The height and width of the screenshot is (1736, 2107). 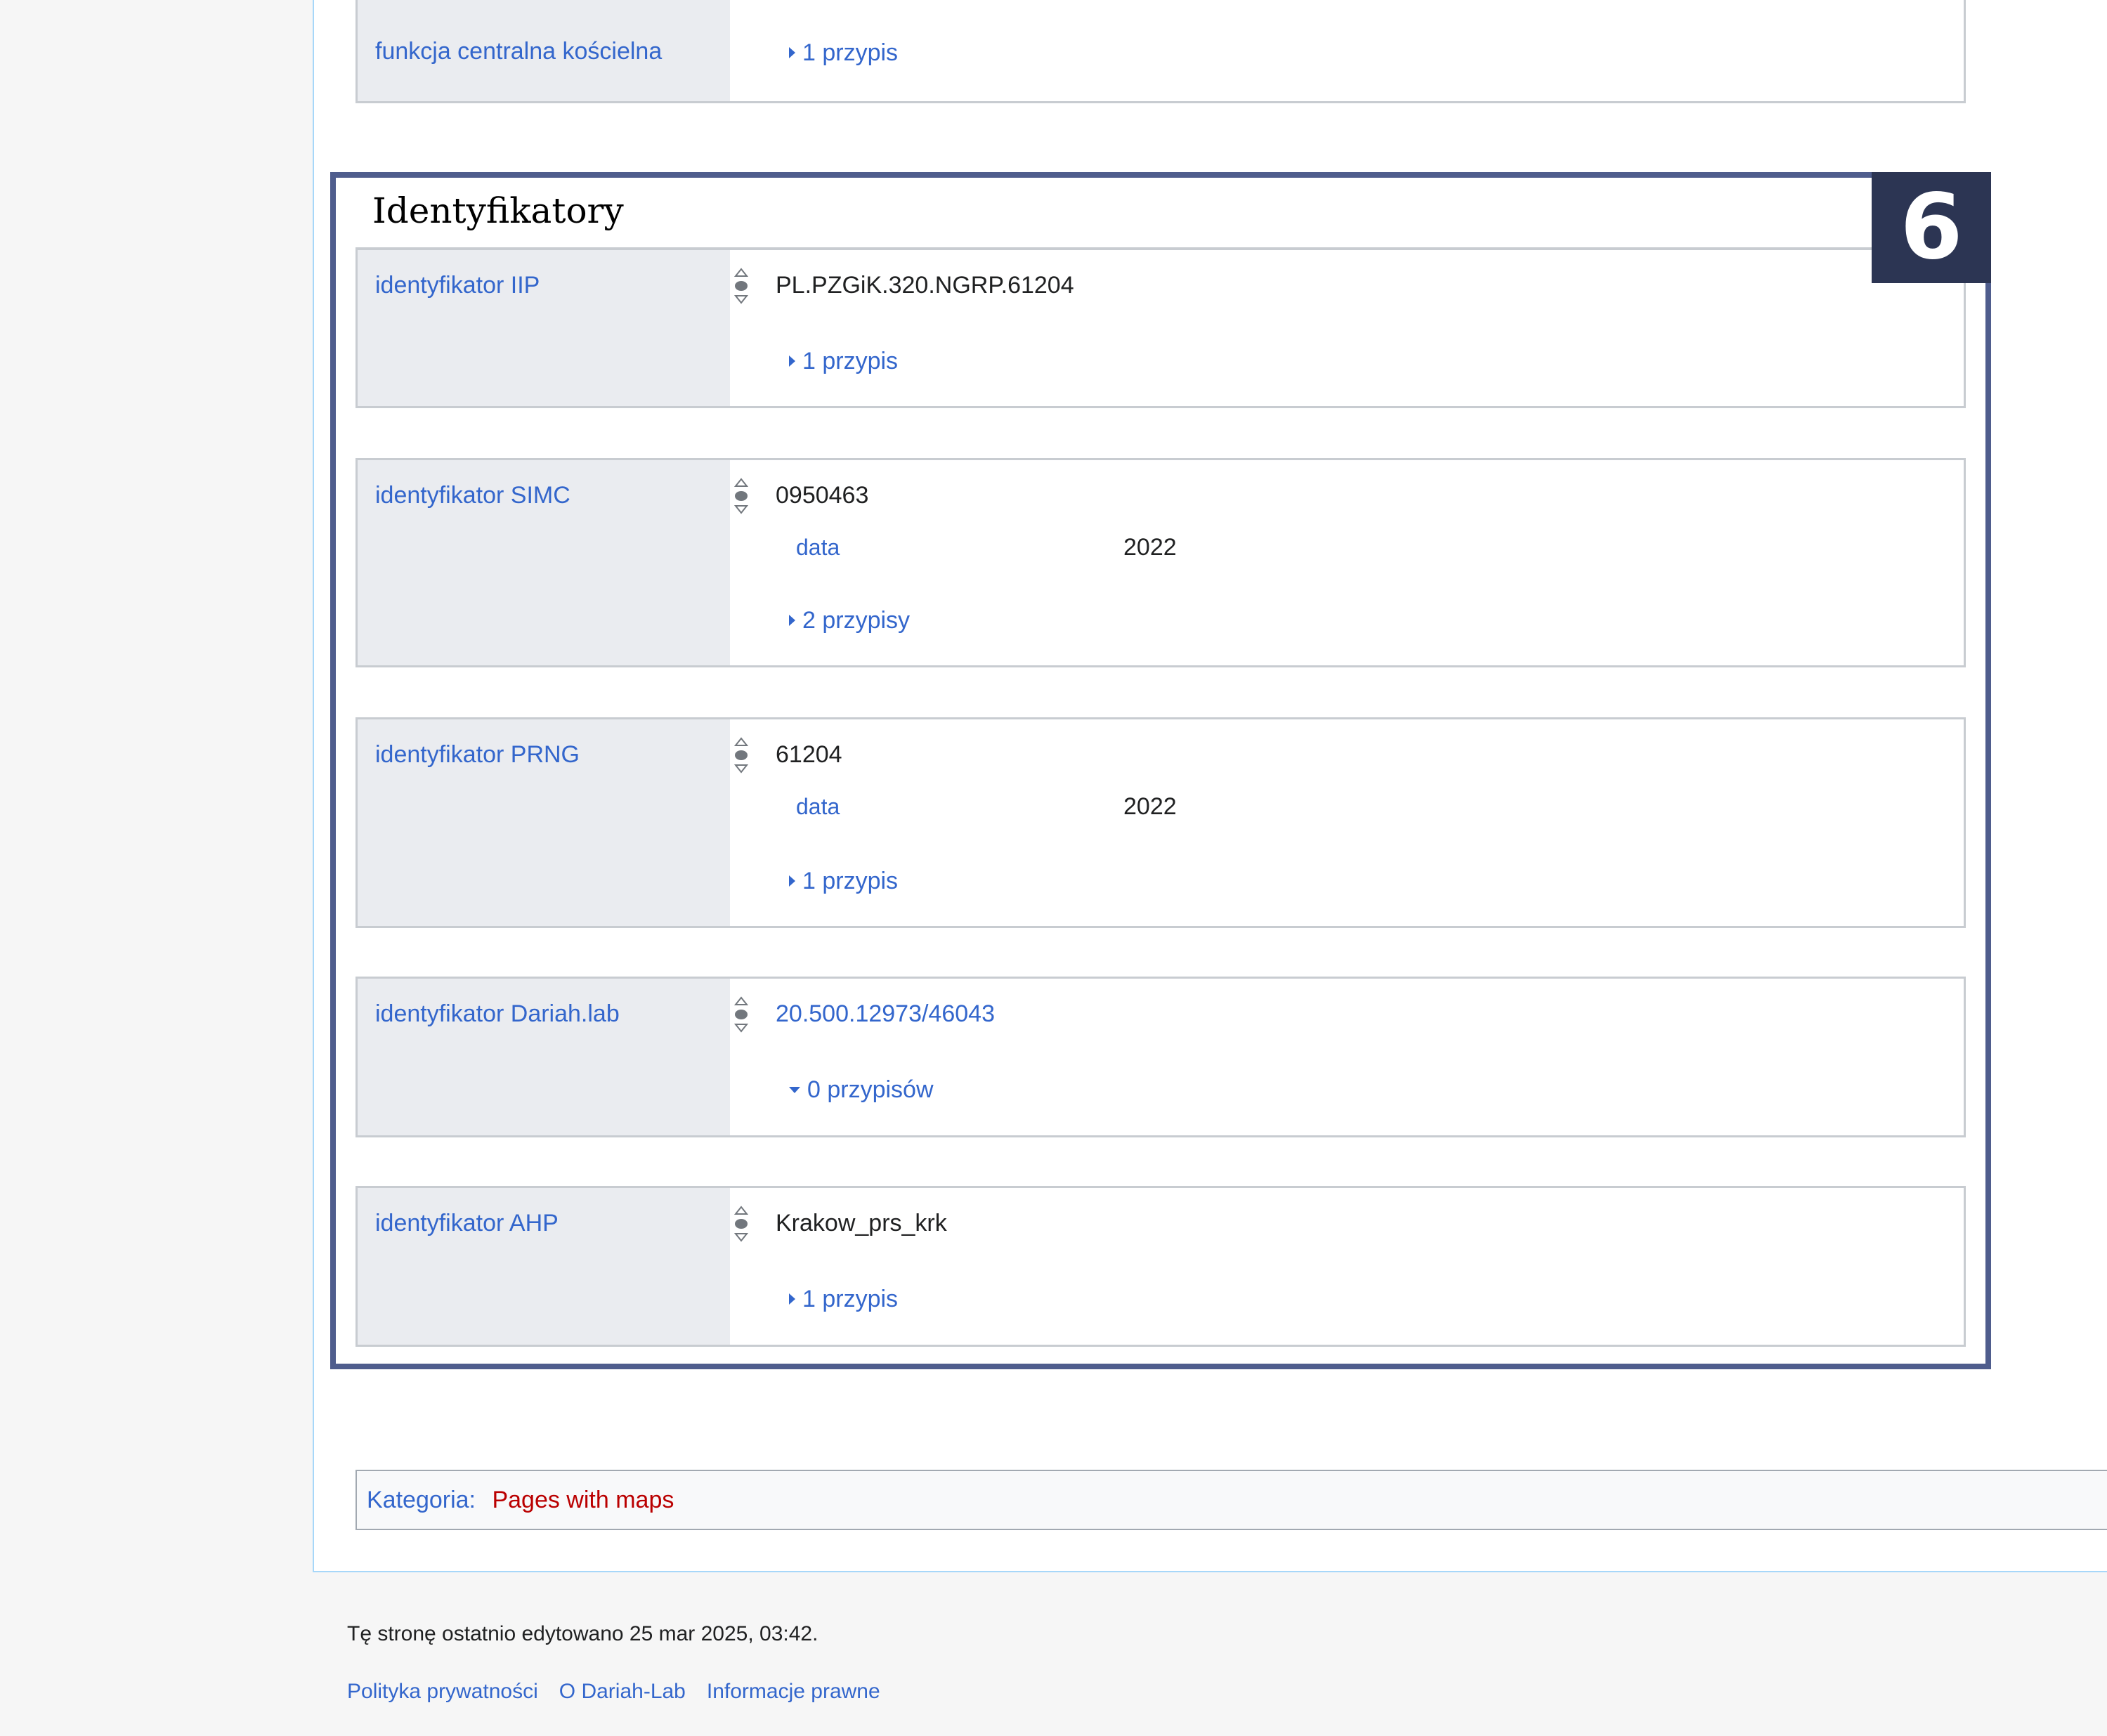 What do you see at coordinates (1347, 822) in the screenshot?
I see `statement-values: 61204 data 2022 1 przypis` at bounding box center [1347, 822].